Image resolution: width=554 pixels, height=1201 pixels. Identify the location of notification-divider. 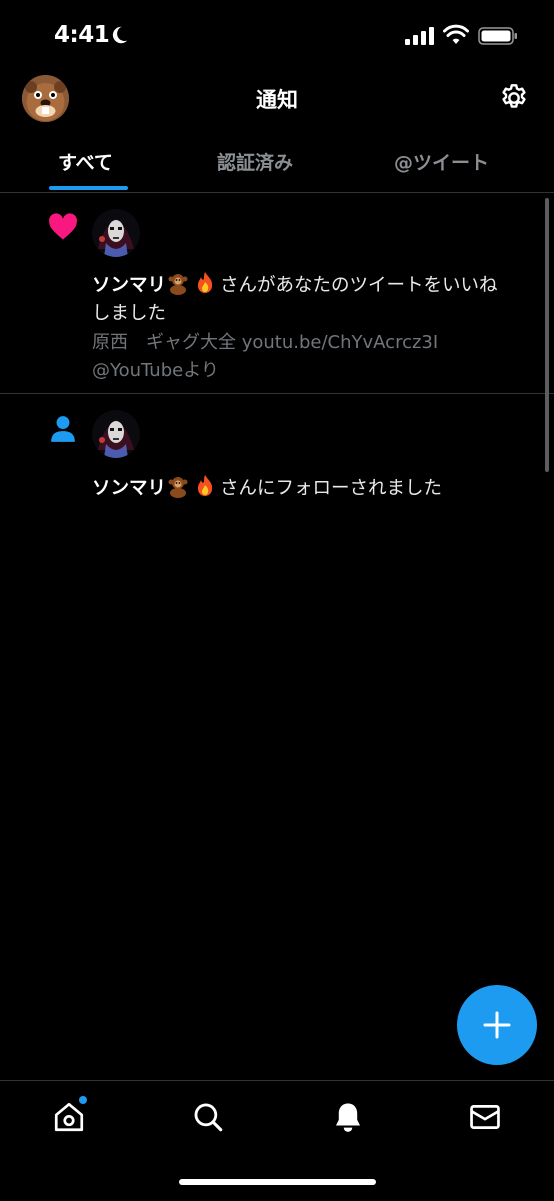
(277, 393).